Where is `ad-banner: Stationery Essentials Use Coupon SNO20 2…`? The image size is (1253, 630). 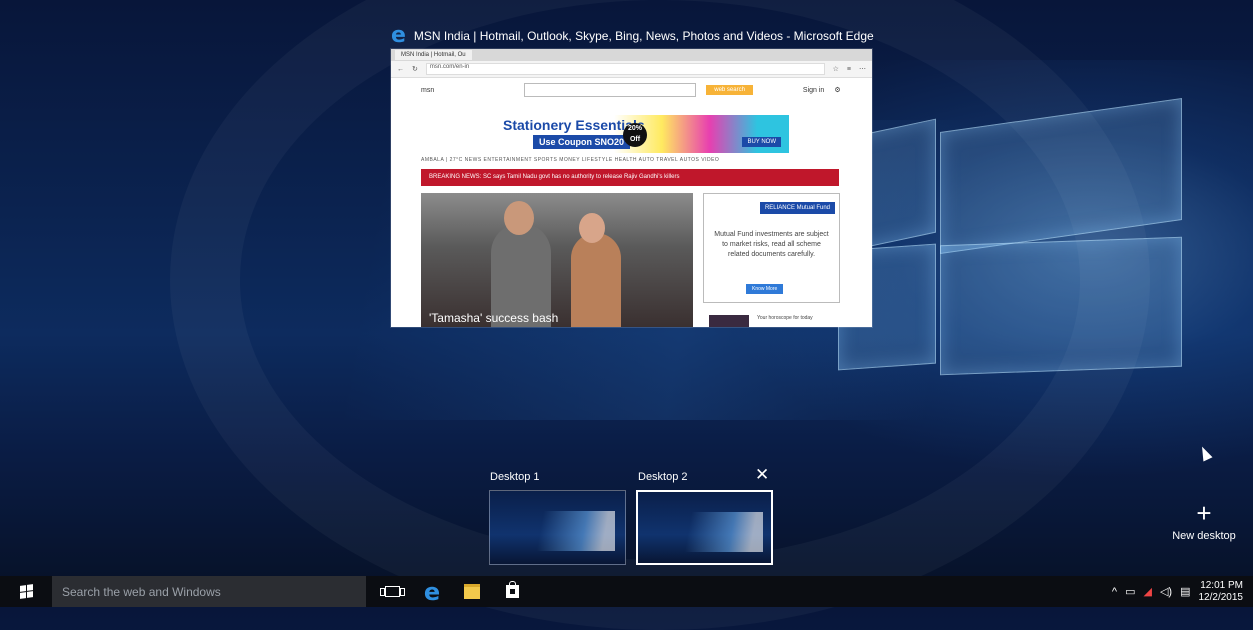
ad-banner: Stationery Essentials Use Coupon SNO20 2… is located at coordinates (630, 134).